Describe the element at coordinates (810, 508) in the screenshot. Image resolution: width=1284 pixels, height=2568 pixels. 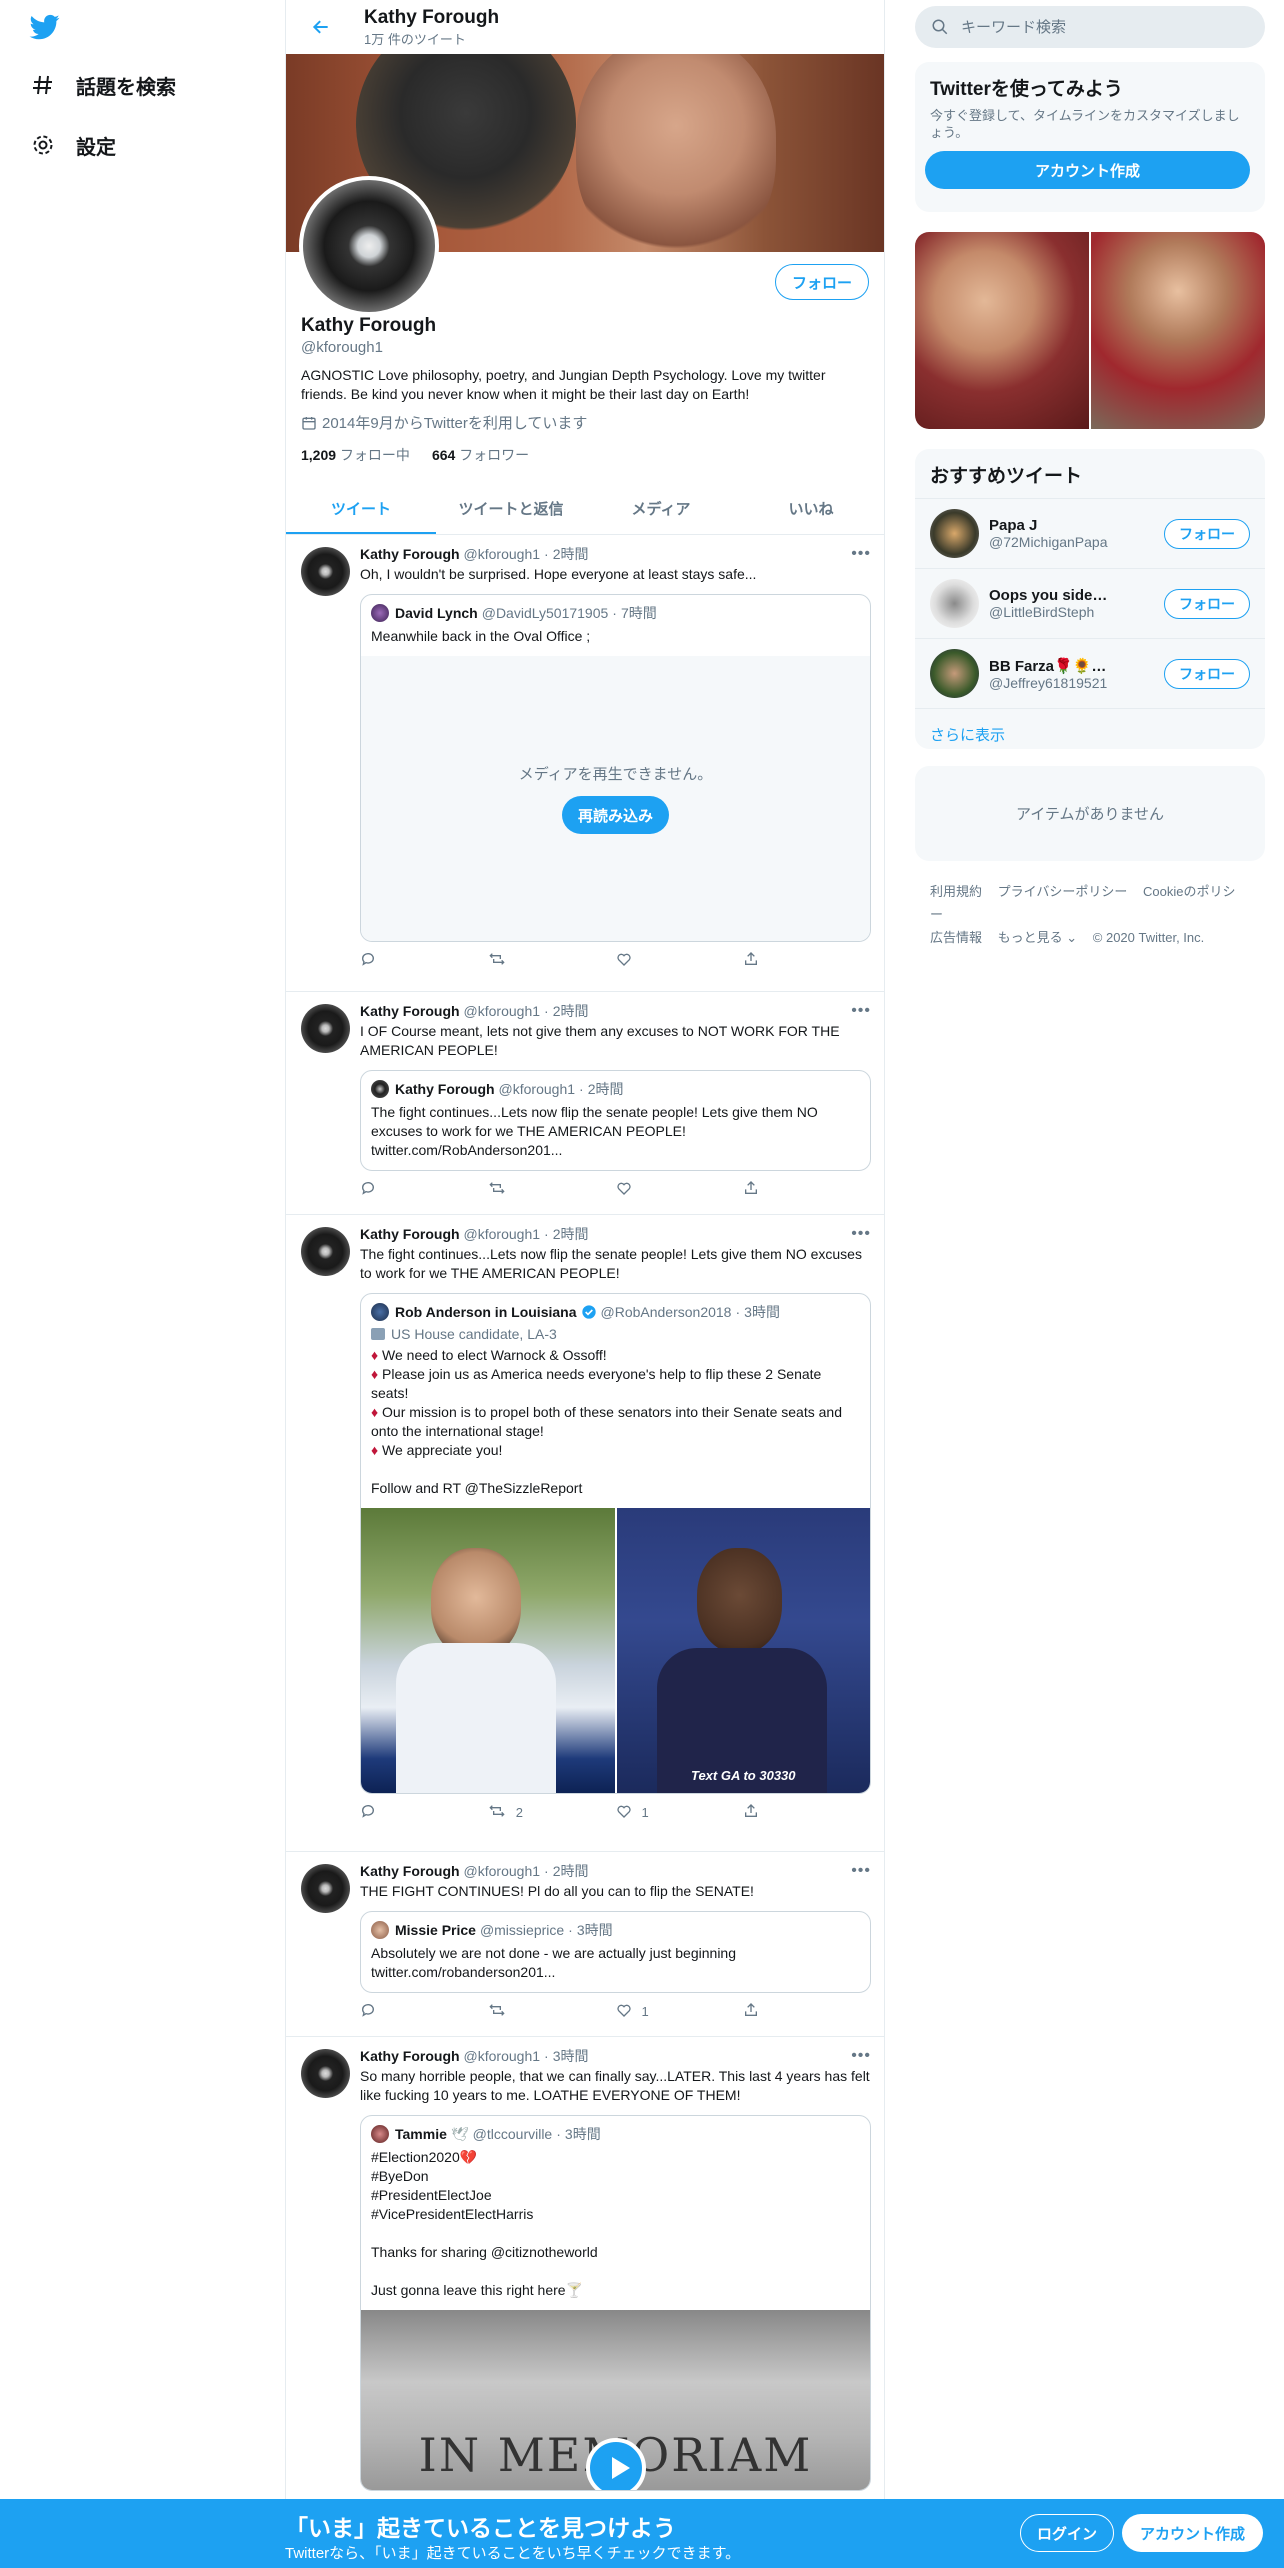
I see `tab-likes: いいね` at that location.